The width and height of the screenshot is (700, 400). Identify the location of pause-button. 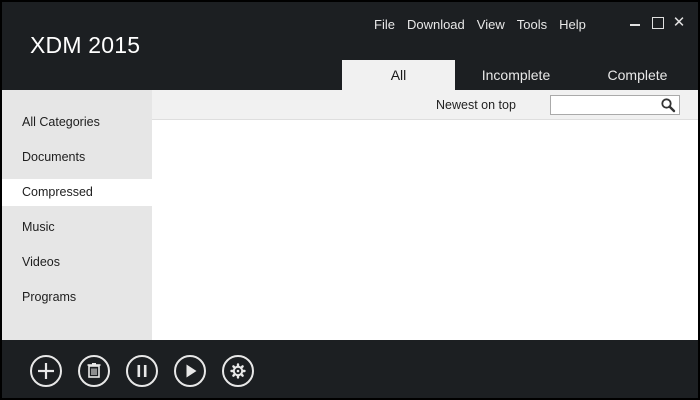
(142, 371).